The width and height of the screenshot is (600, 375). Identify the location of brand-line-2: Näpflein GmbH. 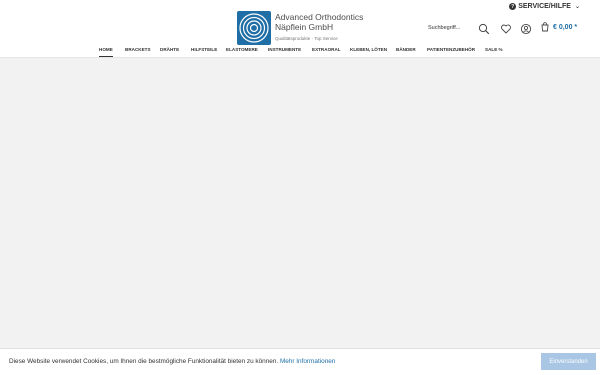
(304, 26).